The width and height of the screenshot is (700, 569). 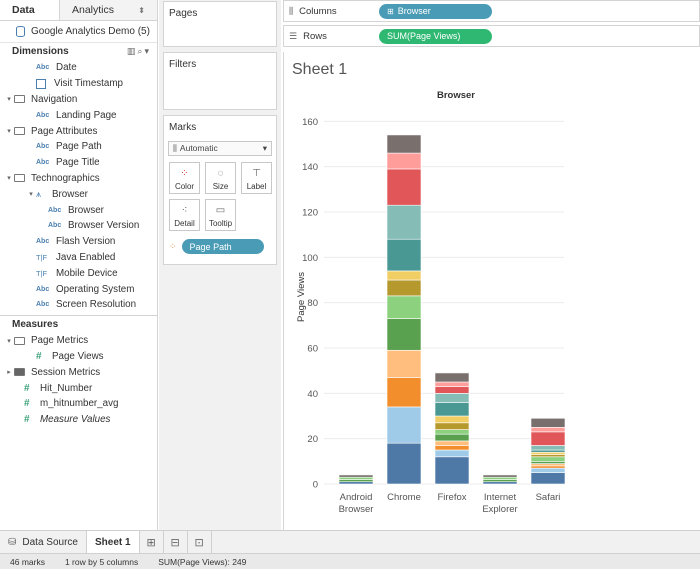 What do you see at coordinates (132, 51) in the screenshot?
I see `view-toggle-icon: ▥` at bounding box center [132, 51].